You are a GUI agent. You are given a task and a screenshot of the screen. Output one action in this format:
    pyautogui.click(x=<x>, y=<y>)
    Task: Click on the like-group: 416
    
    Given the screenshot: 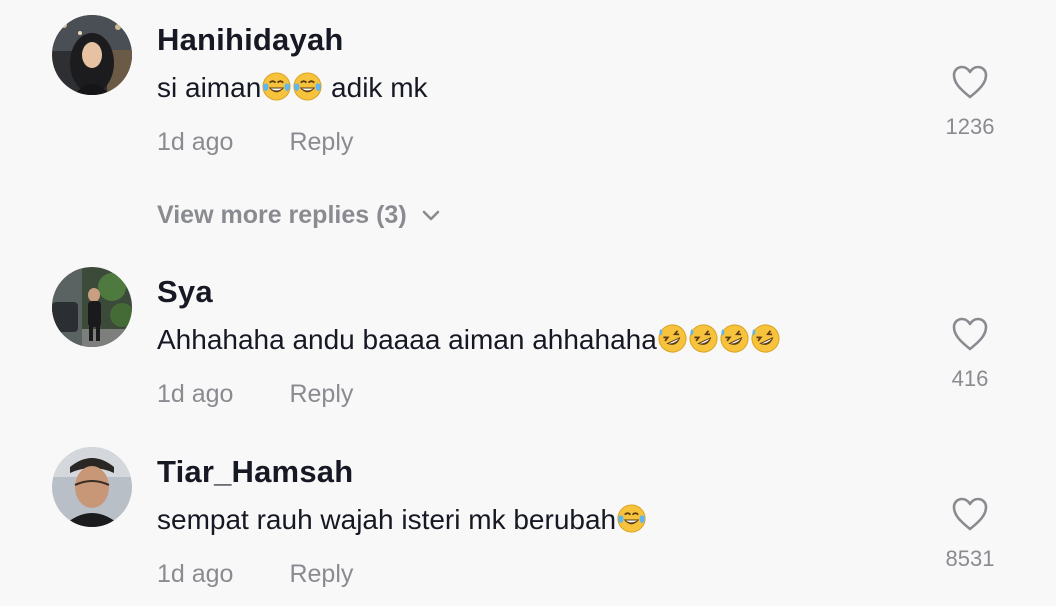 What is the action you would take?
    pyautogui.click(x=970, y=354)
    